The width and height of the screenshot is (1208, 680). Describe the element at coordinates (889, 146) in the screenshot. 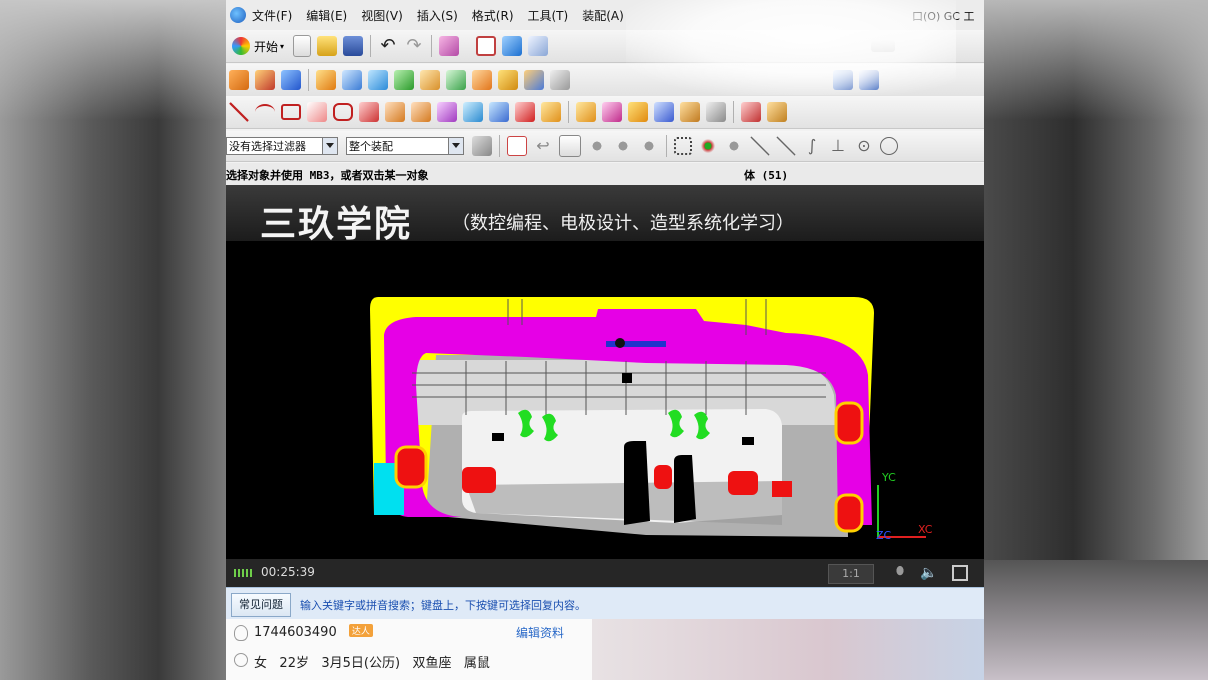

I see `circle-snap-icon` at that location.